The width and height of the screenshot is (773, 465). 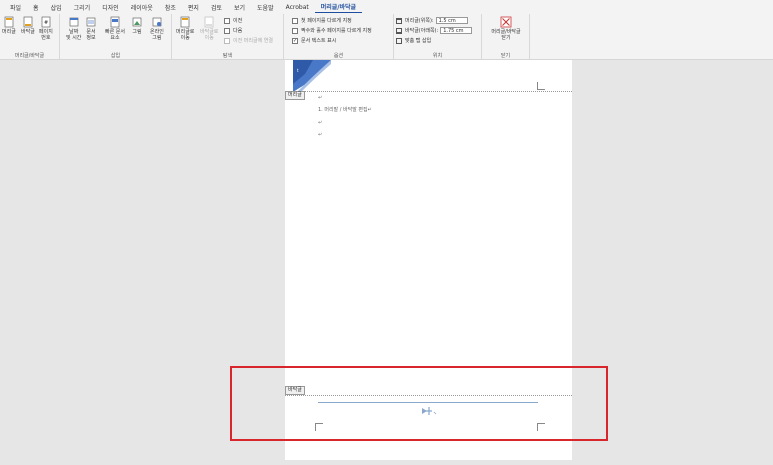 What do you see at coordinates (74, 22) in the screenshot?
I see `calendar-icon` at bounding box center [74, 22].